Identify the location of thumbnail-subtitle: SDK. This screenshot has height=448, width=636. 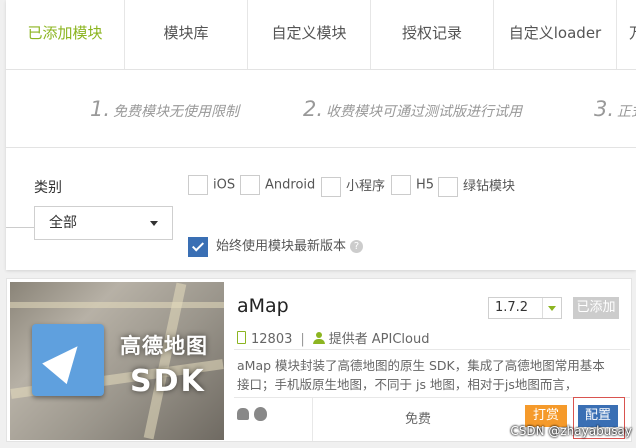
(168, 381).